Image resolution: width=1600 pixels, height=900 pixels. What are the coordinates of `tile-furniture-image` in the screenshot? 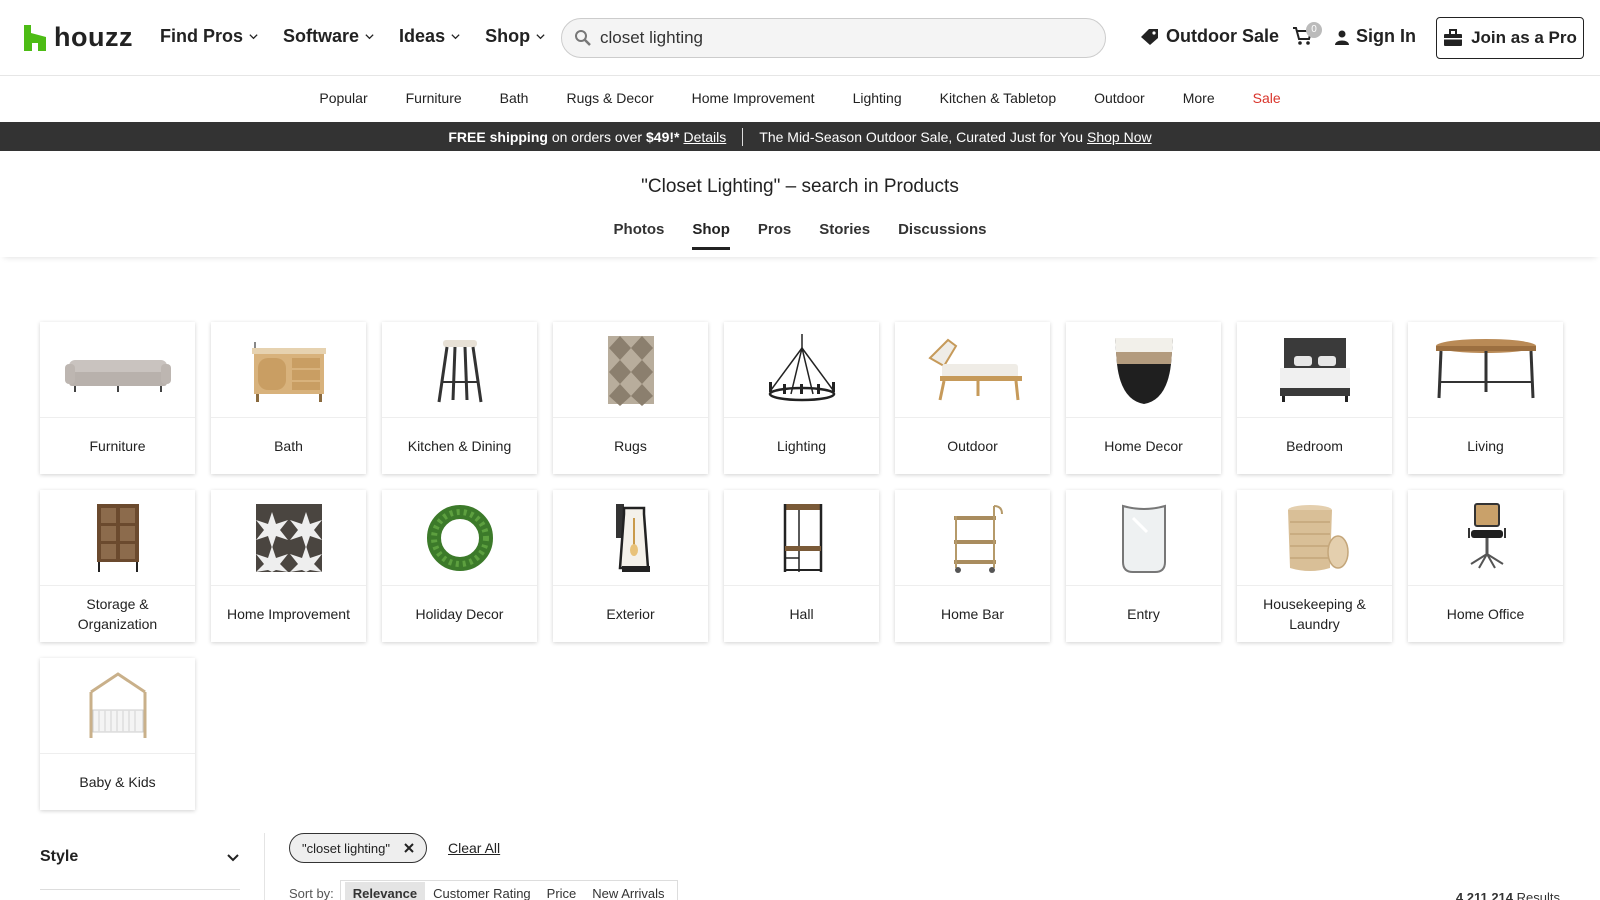 It's located at (117, 370).